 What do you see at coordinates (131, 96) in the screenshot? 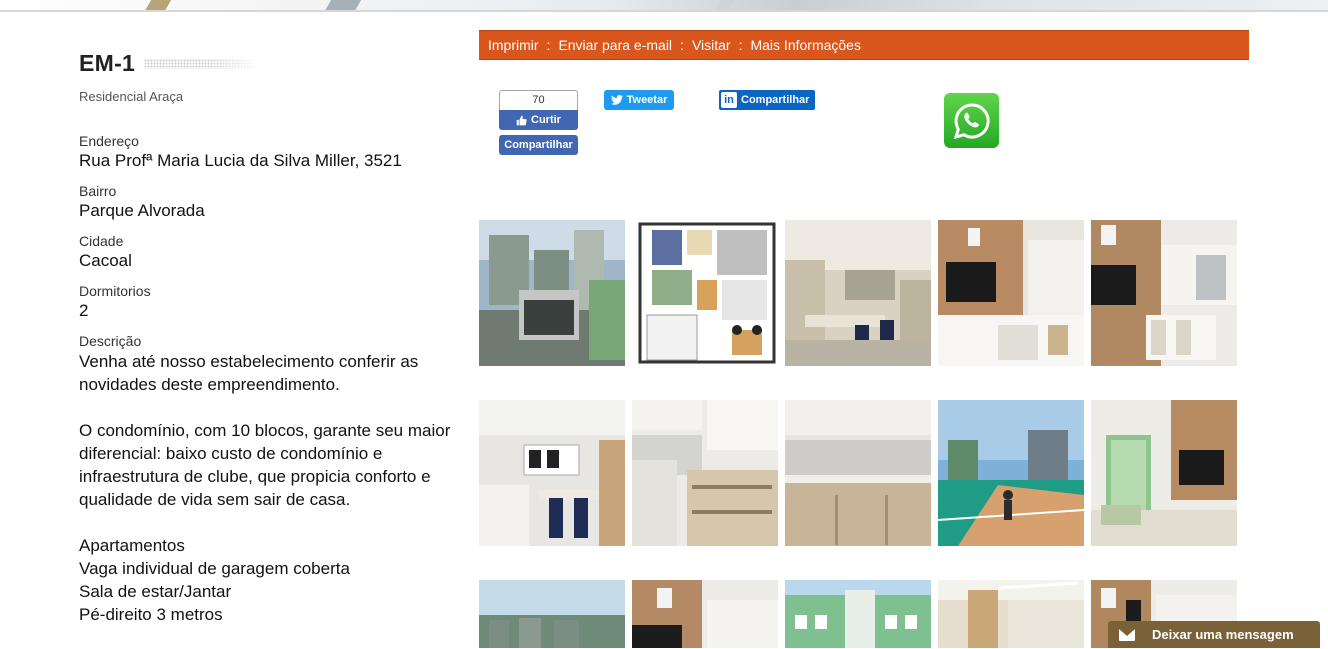
I see `property-name: Residencial Araça` at bounding box center [131, 96].